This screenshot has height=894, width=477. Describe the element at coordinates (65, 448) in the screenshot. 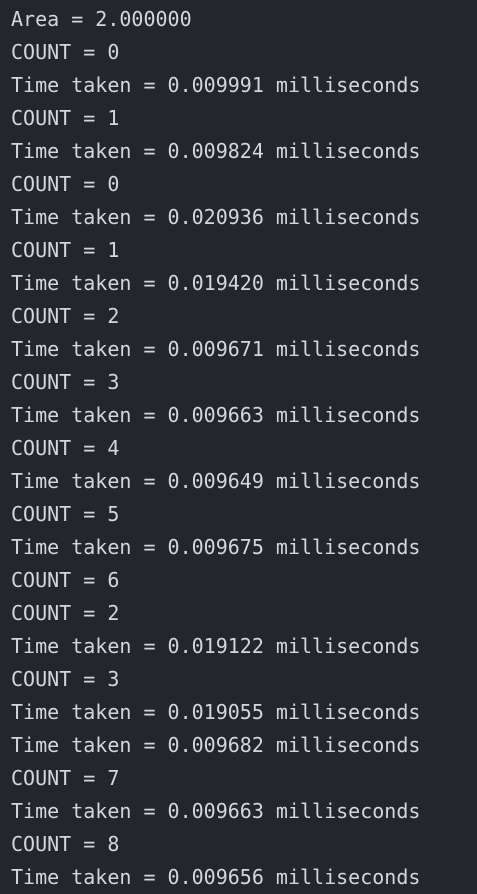

I see `output-line-count: COUNT = 4` at that location.